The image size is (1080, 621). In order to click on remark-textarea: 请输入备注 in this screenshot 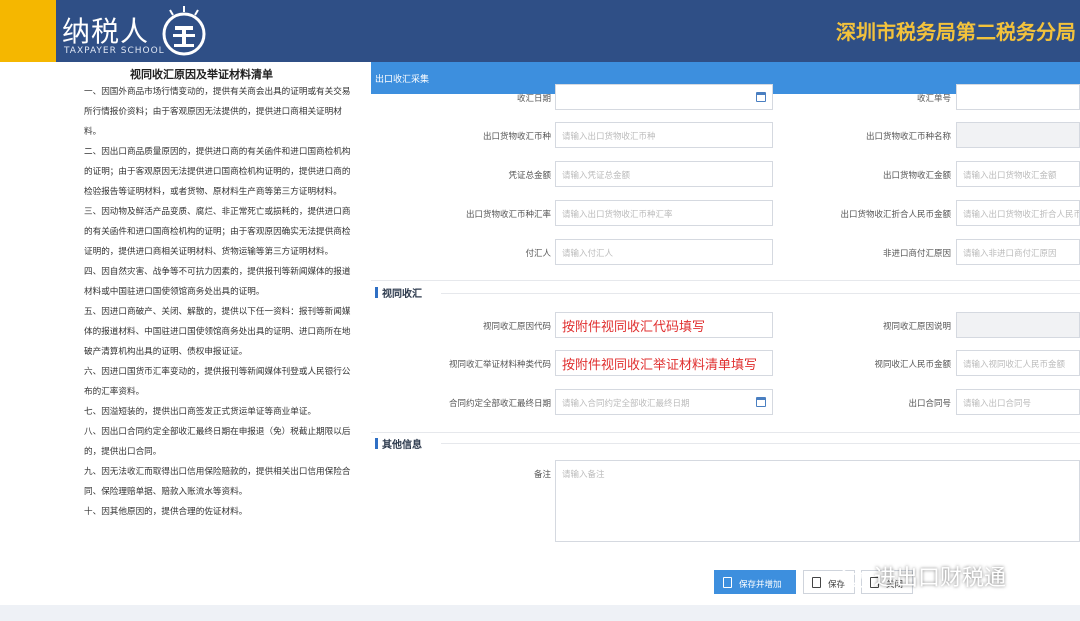, I will do `click(817, 501)`.